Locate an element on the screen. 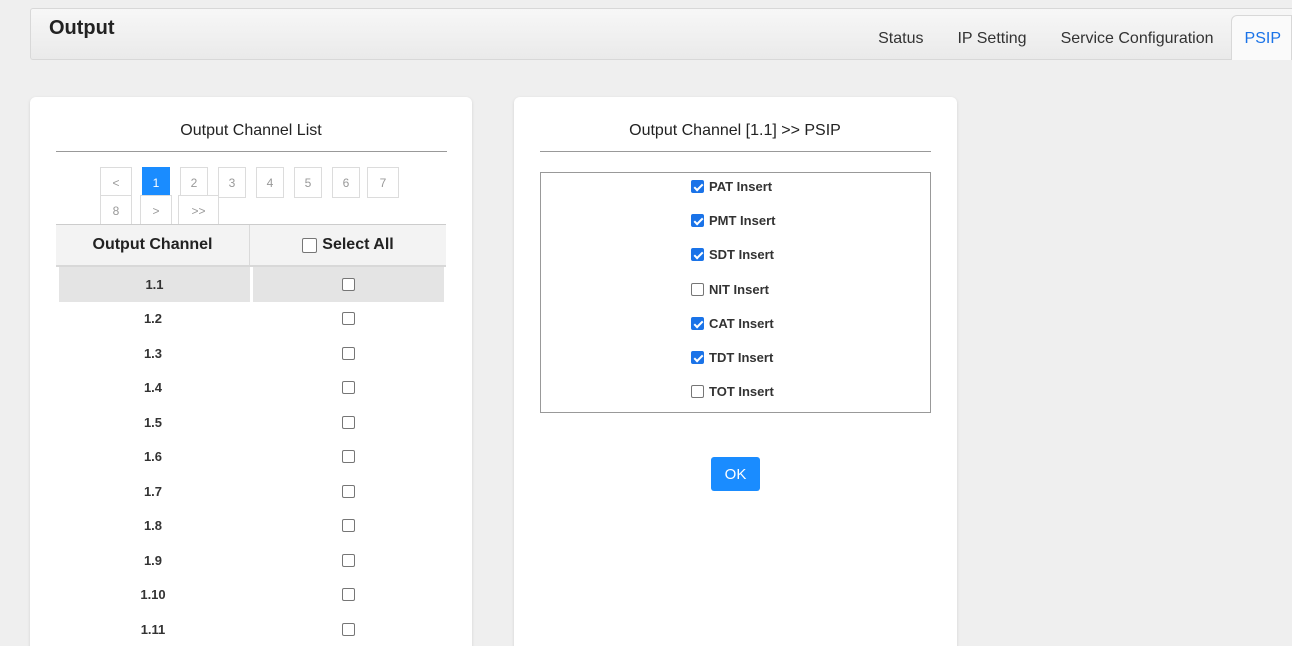 This screenshot has height=646, width=1292. nit-insert-checkbox is located at coordinates (697, 289).